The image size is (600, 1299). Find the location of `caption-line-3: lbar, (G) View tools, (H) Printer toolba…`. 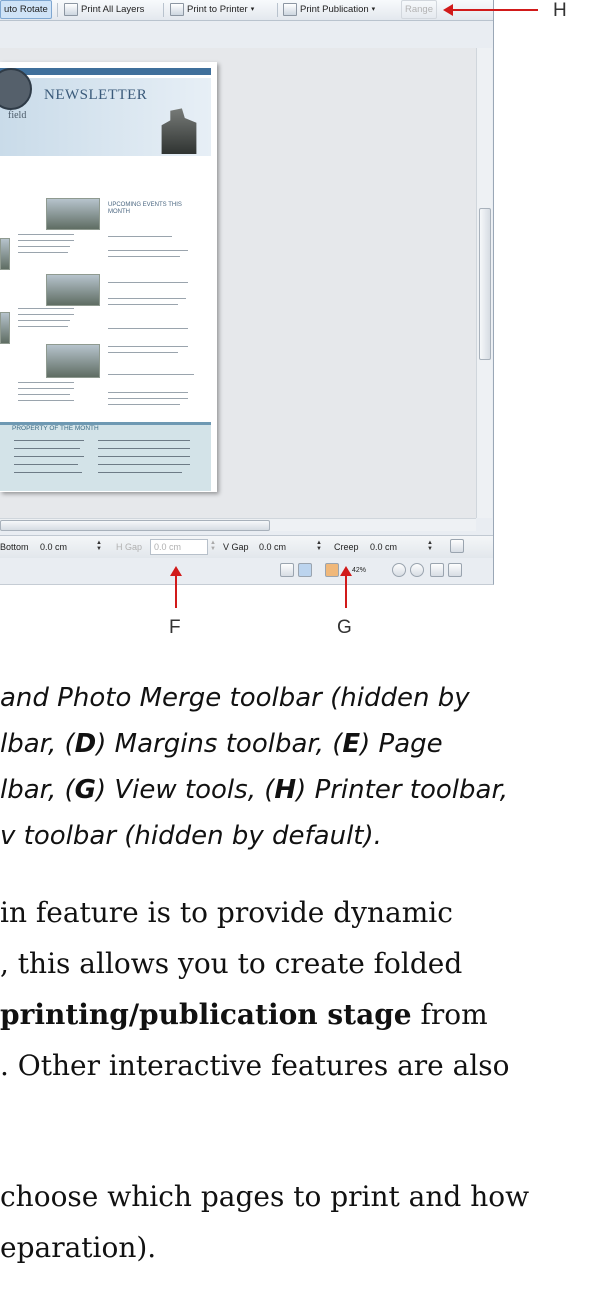

caption-line-3: lbar, (G) View tools, (H) Printer toolba… is located at coordinates (254, 790).